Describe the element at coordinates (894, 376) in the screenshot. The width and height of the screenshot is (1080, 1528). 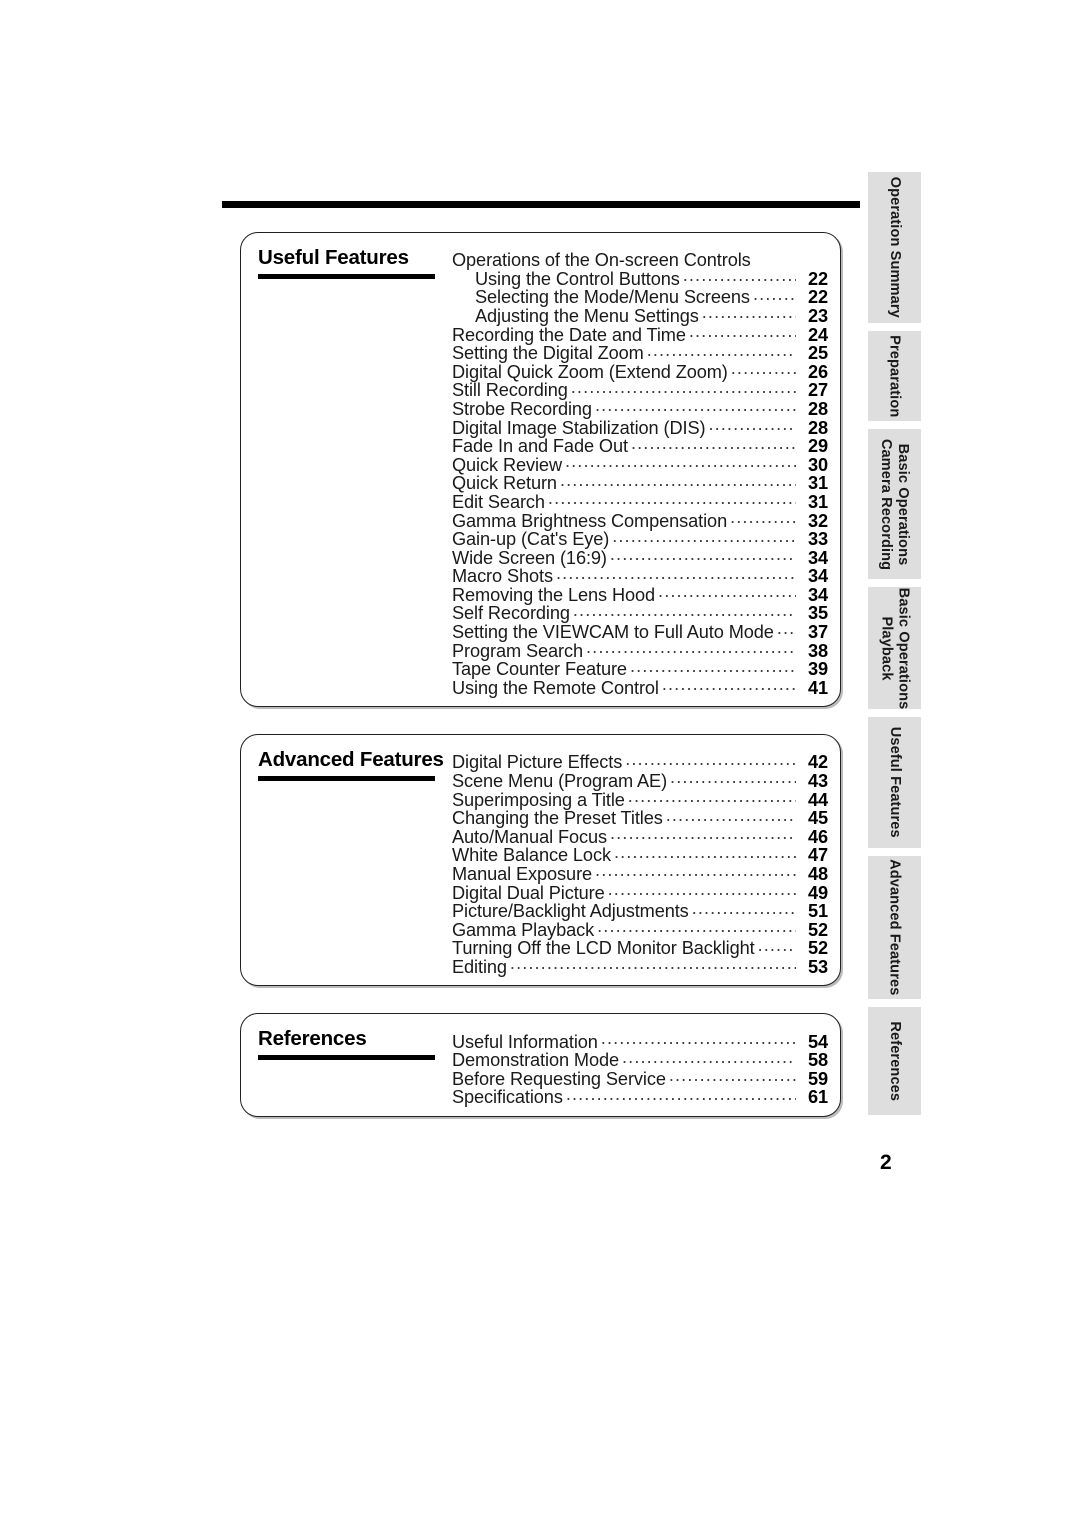
I see `side-tab: Preparation` at that location.